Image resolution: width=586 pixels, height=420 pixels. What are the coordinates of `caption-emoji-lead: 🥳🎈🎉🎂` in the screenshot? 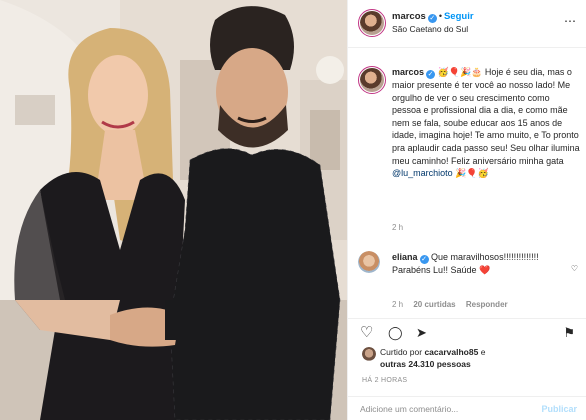 It's located at (460, 72).